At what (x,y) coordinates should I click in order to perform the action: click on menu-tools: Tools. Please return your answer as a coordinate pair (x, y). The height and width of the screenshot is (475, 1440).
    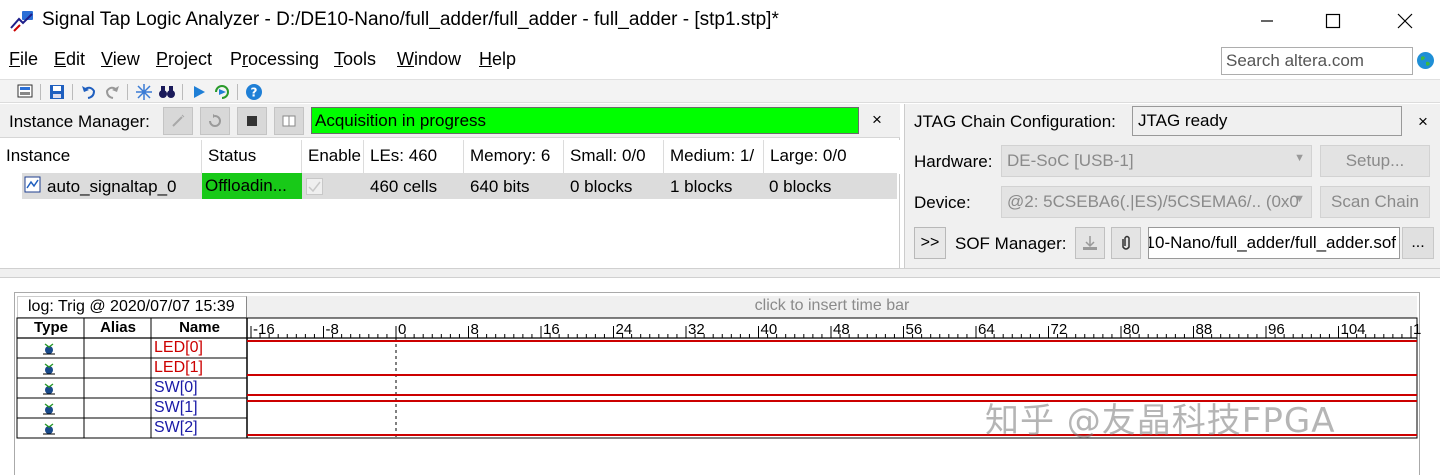
    Looking at the image, I should click on (355, 59).